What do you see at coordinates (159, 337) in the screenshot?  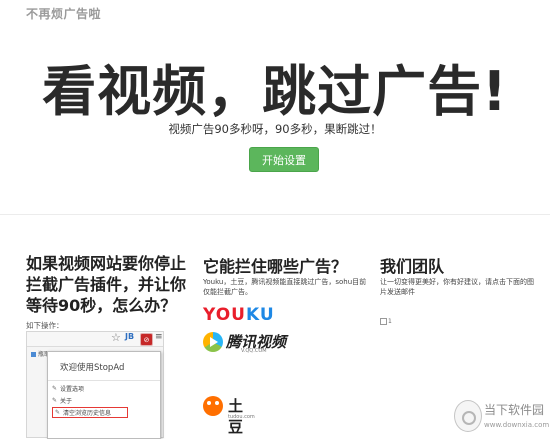 I see `menu-icon: ≡` at bounding box center [159, 337].